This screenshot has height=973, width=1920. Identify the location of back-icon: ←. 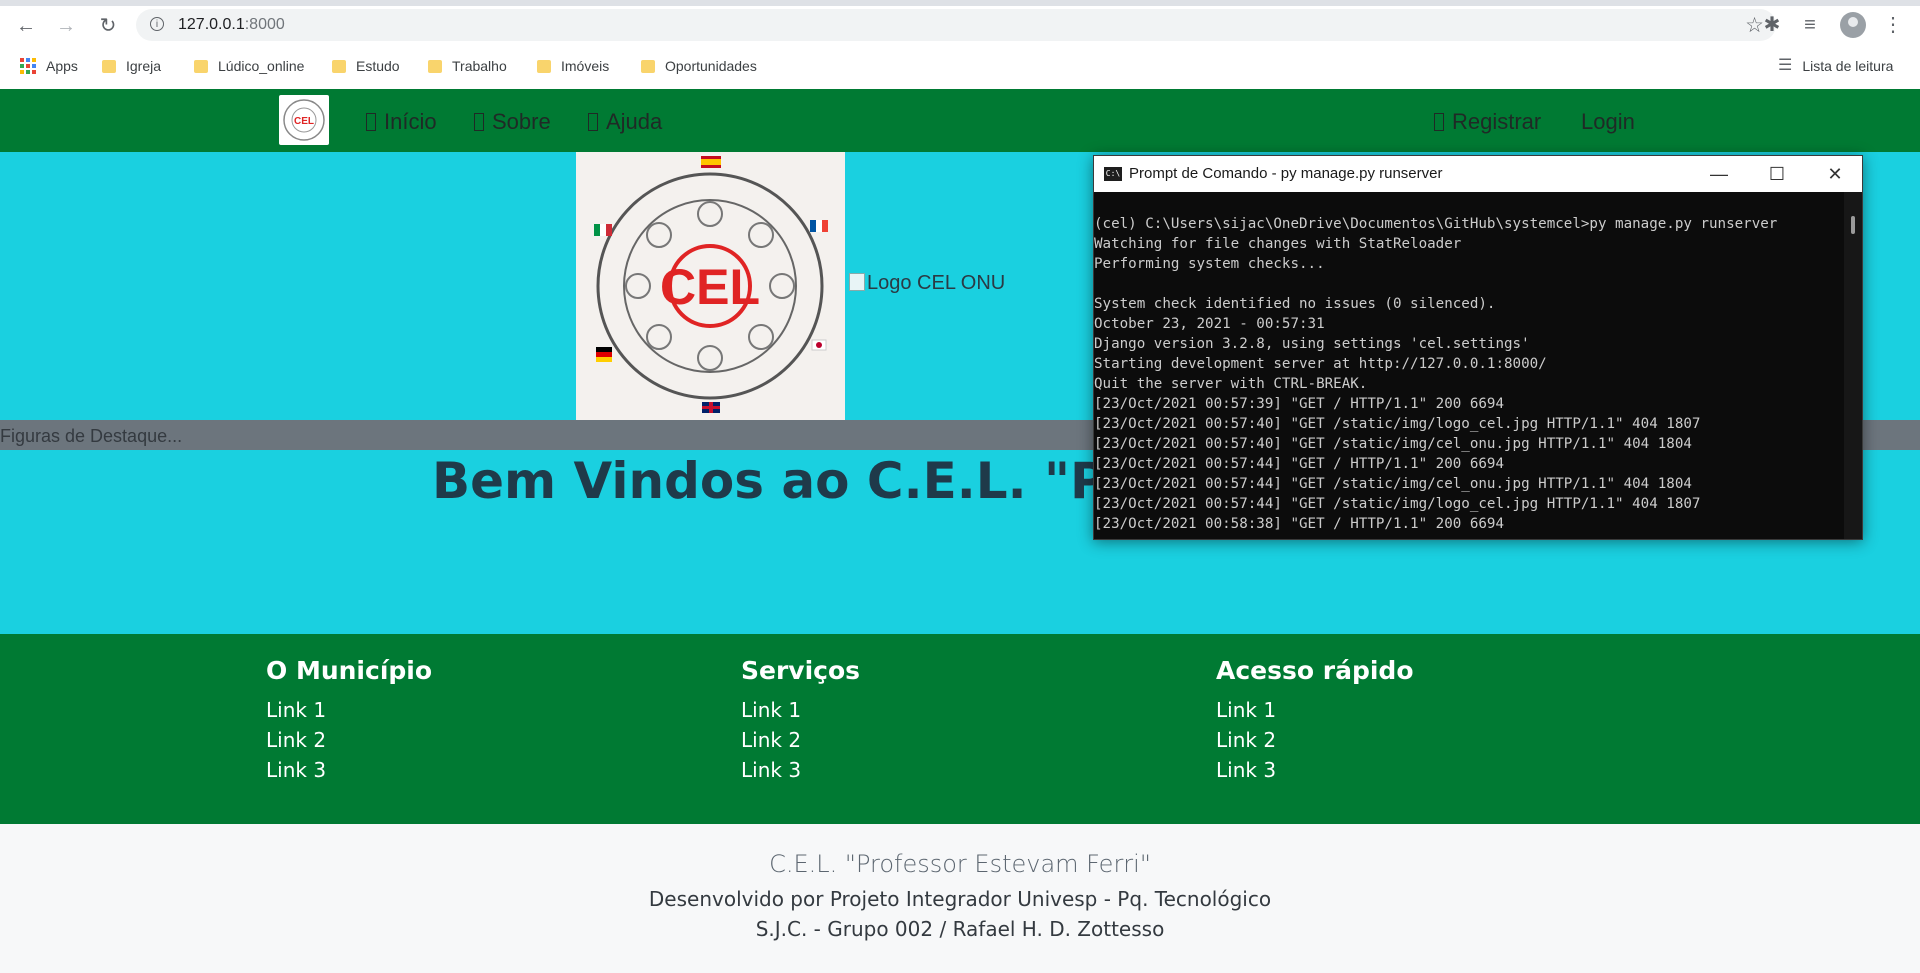
(26, 26).